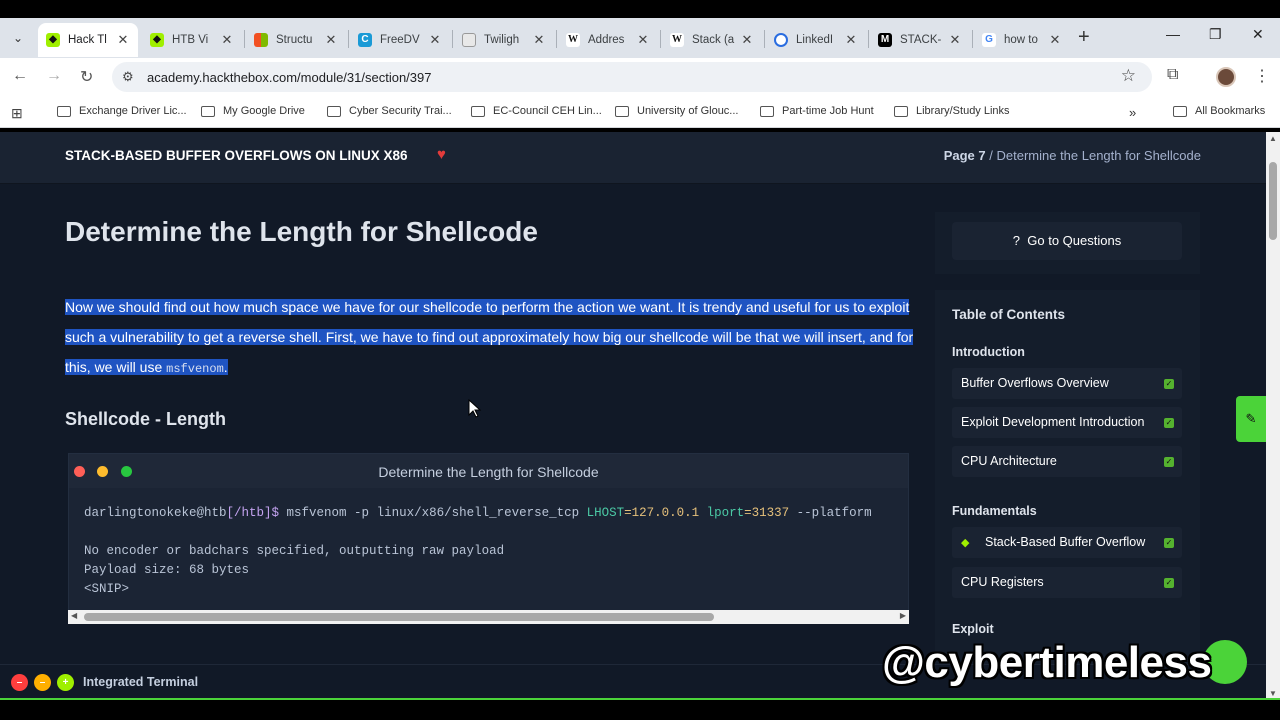  I want to click on reload-icon: ↻, so click(86, 77).